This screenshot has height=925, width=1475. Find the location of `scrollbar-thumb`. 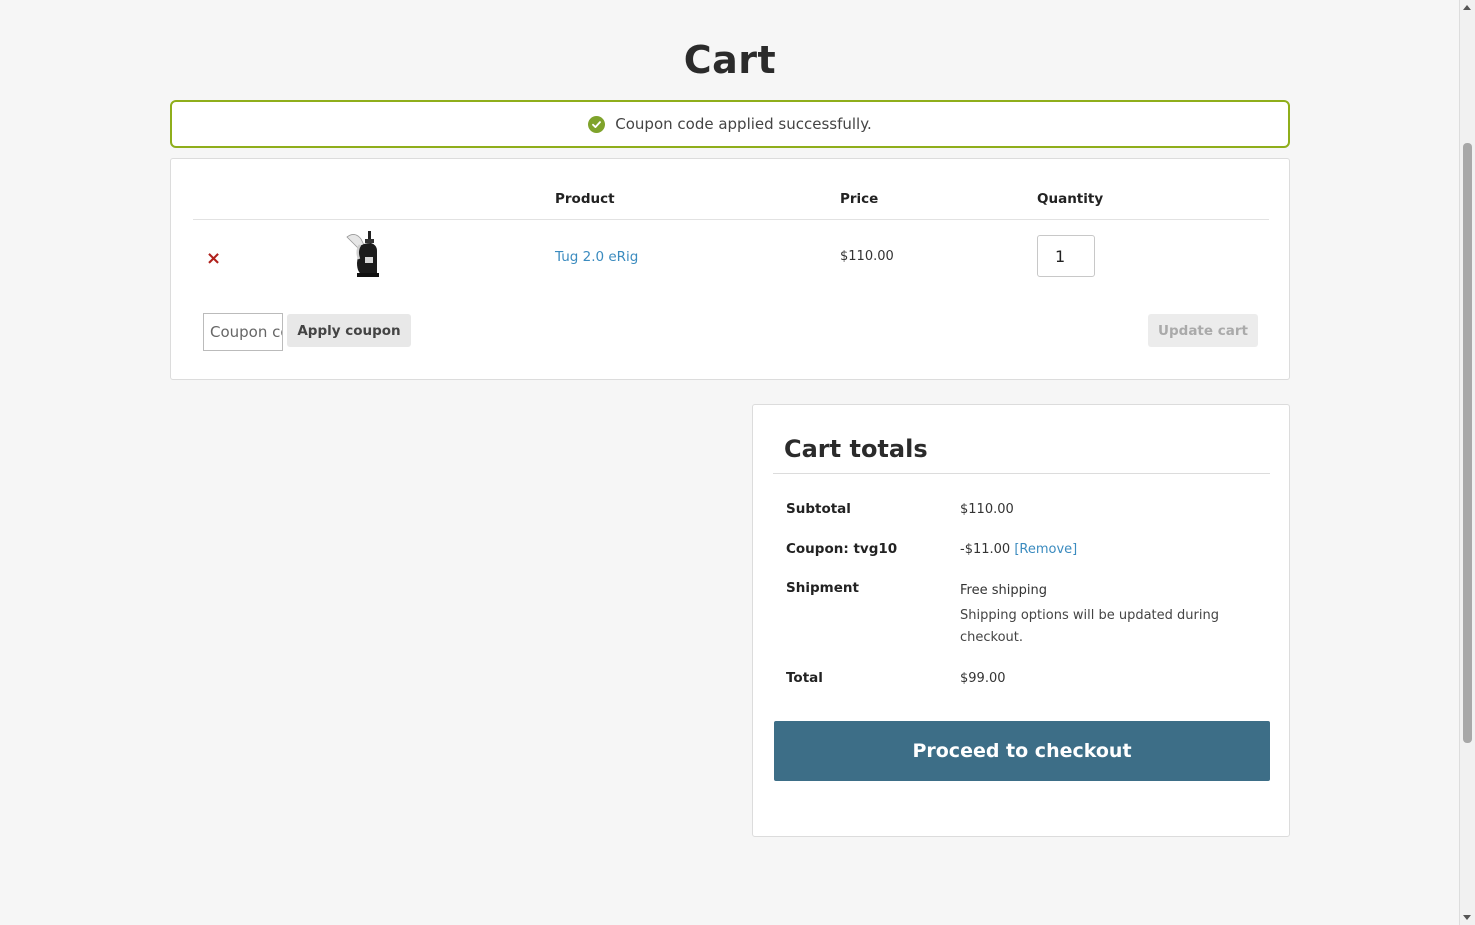

scrollbar-thumb is located at coordinates (1467, 443).